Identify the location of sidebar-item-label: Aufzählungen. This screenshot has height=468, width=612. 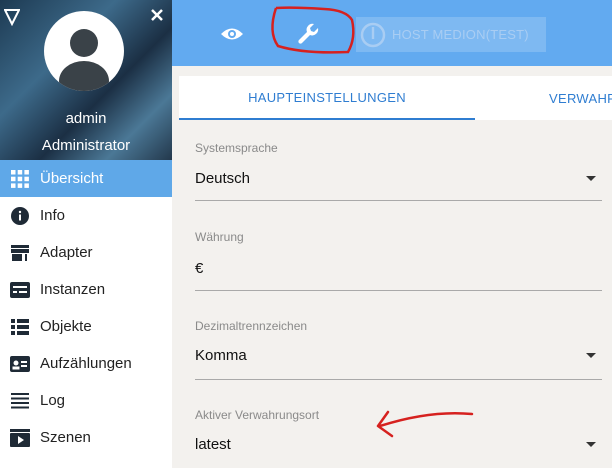
(86, 363).